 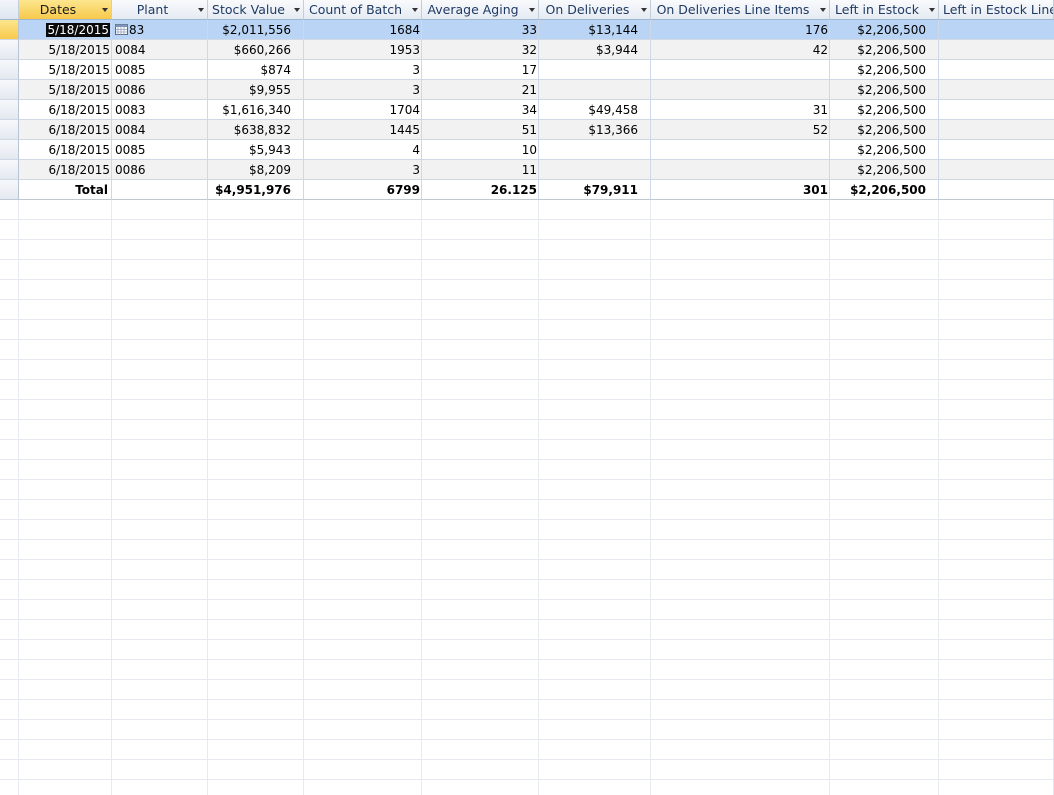 I want to click on plant-cell: 0084, so click(x=160, y=50).